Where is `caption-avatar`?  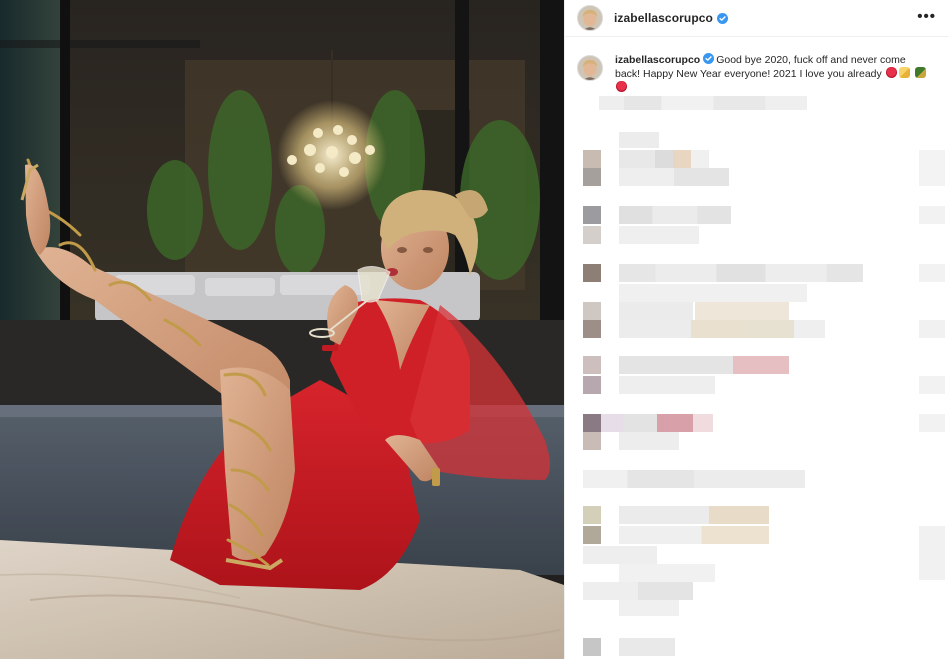
caption-avatar is located at coordinates (590, 68).